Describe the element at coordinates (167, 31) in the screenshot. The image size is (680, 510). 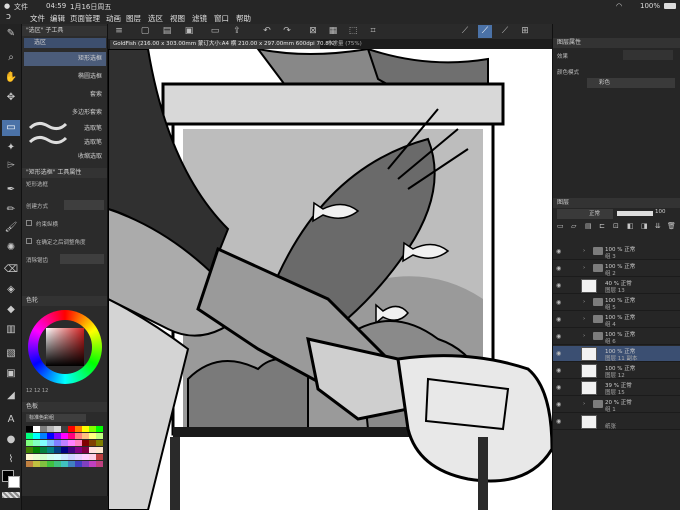
I see `open-file-icon: ▤` at that location.